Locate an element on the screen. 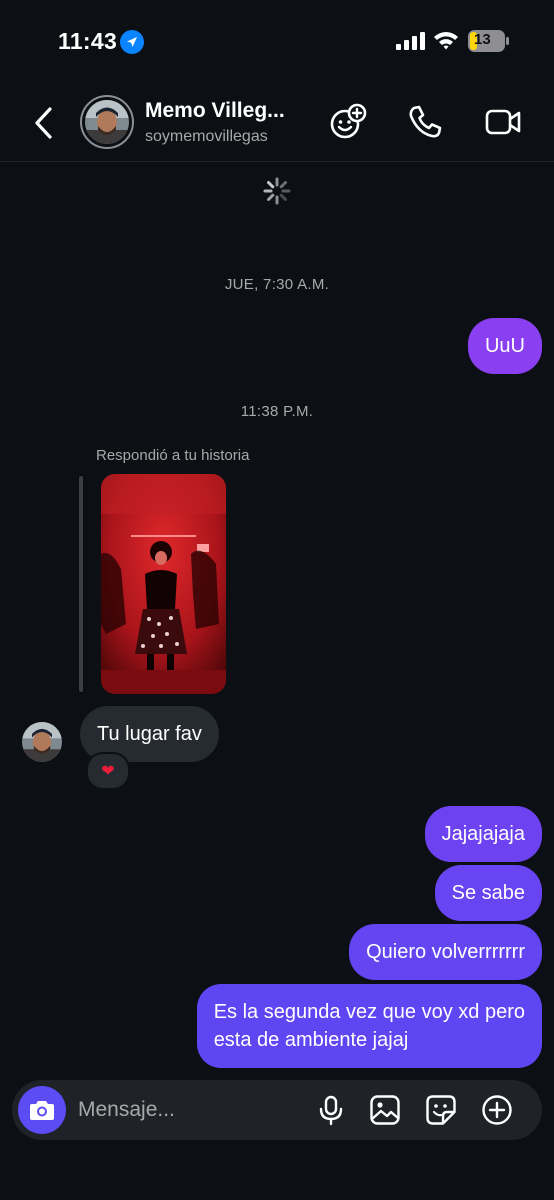 The height and width of the screenshot is (1200, 554). camera-button is located at coordinates (42, 1110).